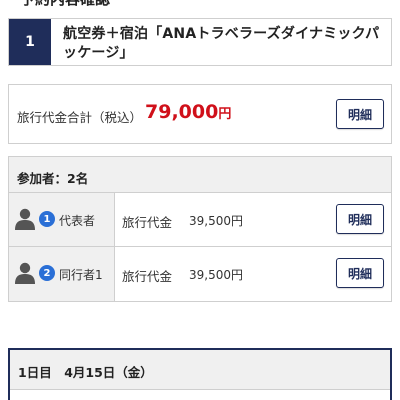 This screenshot has width=400, height=400. Describe the element at coordinates (200, 370) in the screenshot. I see `itinerary-day-header: 1日目 4月15日（金）` at that location.